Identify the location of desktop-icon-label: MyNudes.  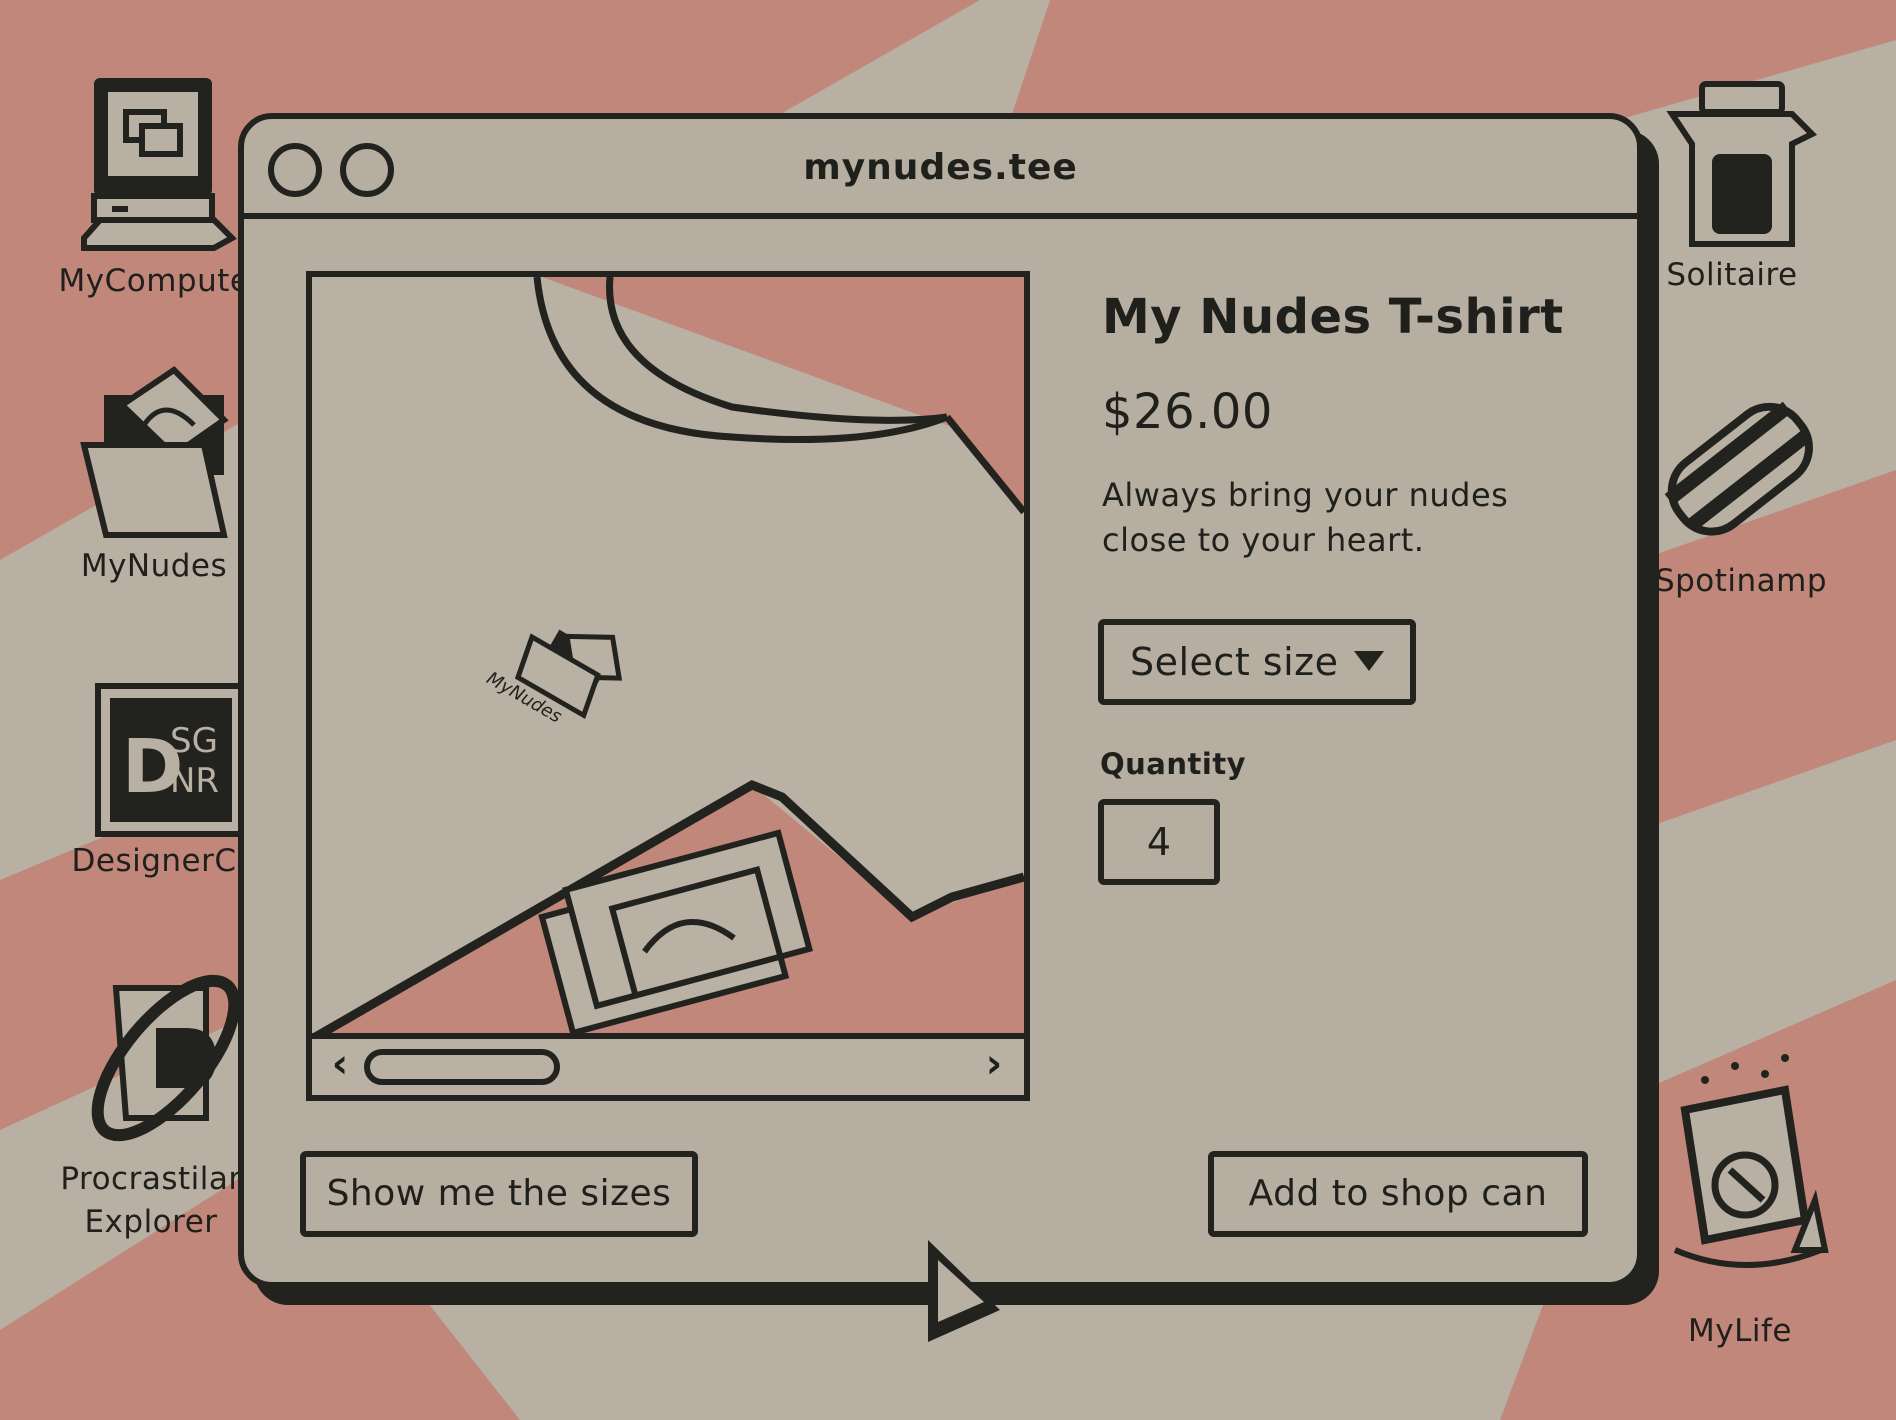
(154, 566).